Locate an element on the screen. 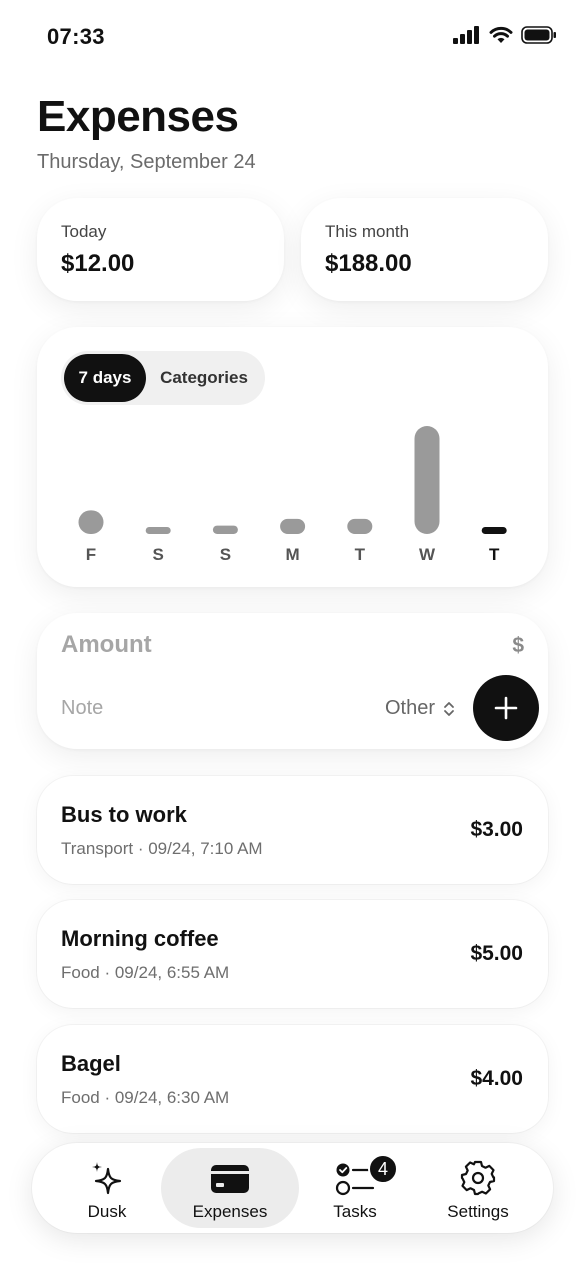  tab-dusk-label: Dusk is located at coordinates (107, 1211).